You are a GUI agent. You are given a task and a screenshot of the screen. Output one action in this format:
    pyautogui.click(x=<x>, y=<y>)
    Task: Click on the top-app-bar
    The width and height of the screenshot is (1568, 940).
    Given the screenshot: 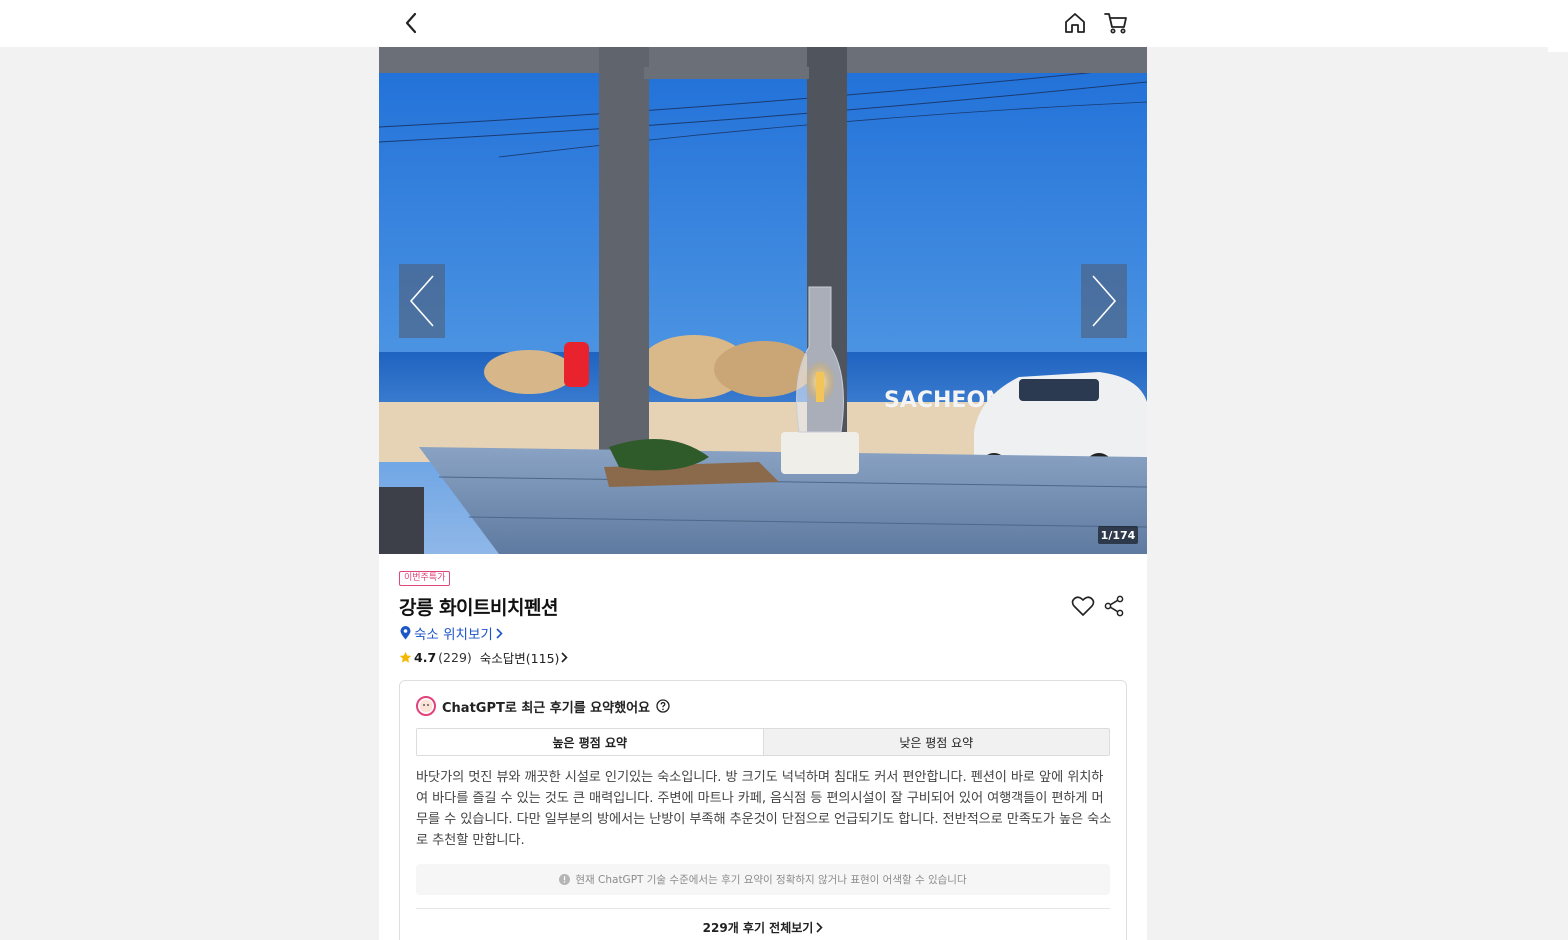 What is the action you would take?
    pyautogui.click(x=774, y=23)
    